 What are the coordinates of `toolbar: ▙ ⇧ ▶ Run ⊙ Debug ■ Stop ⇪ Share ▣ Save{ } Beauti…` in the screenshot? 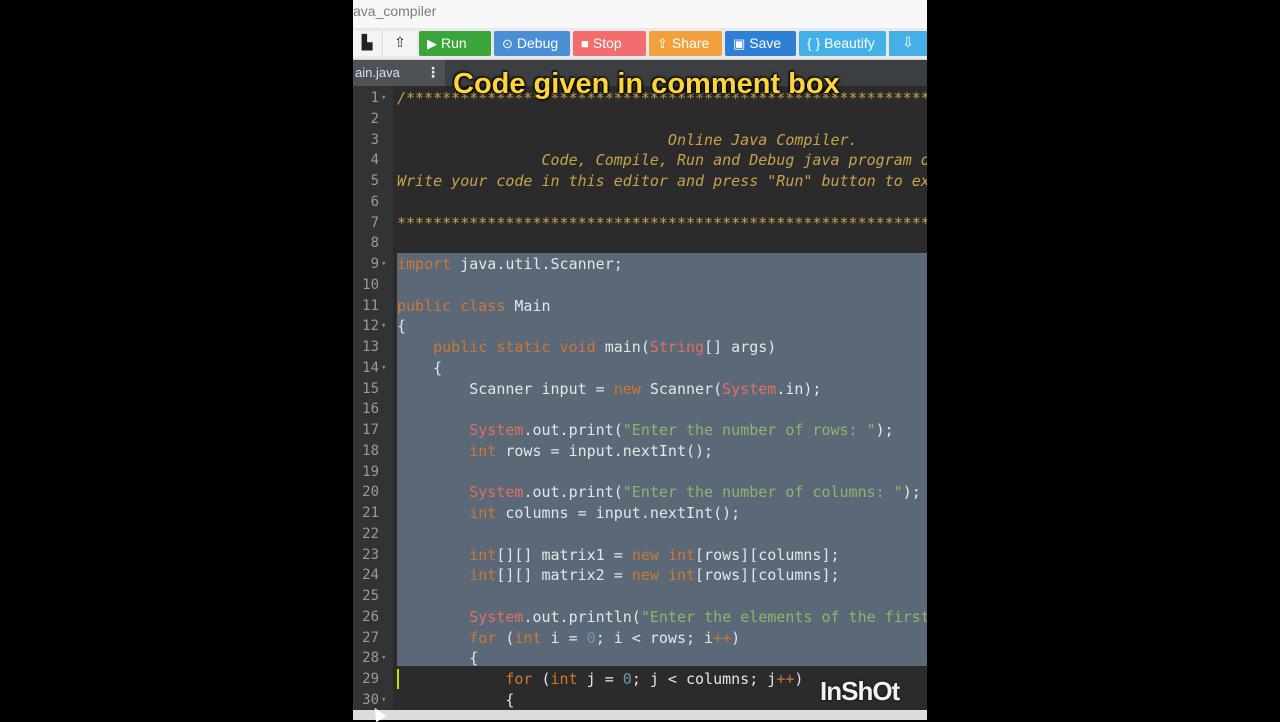 It's located at (640, 44).